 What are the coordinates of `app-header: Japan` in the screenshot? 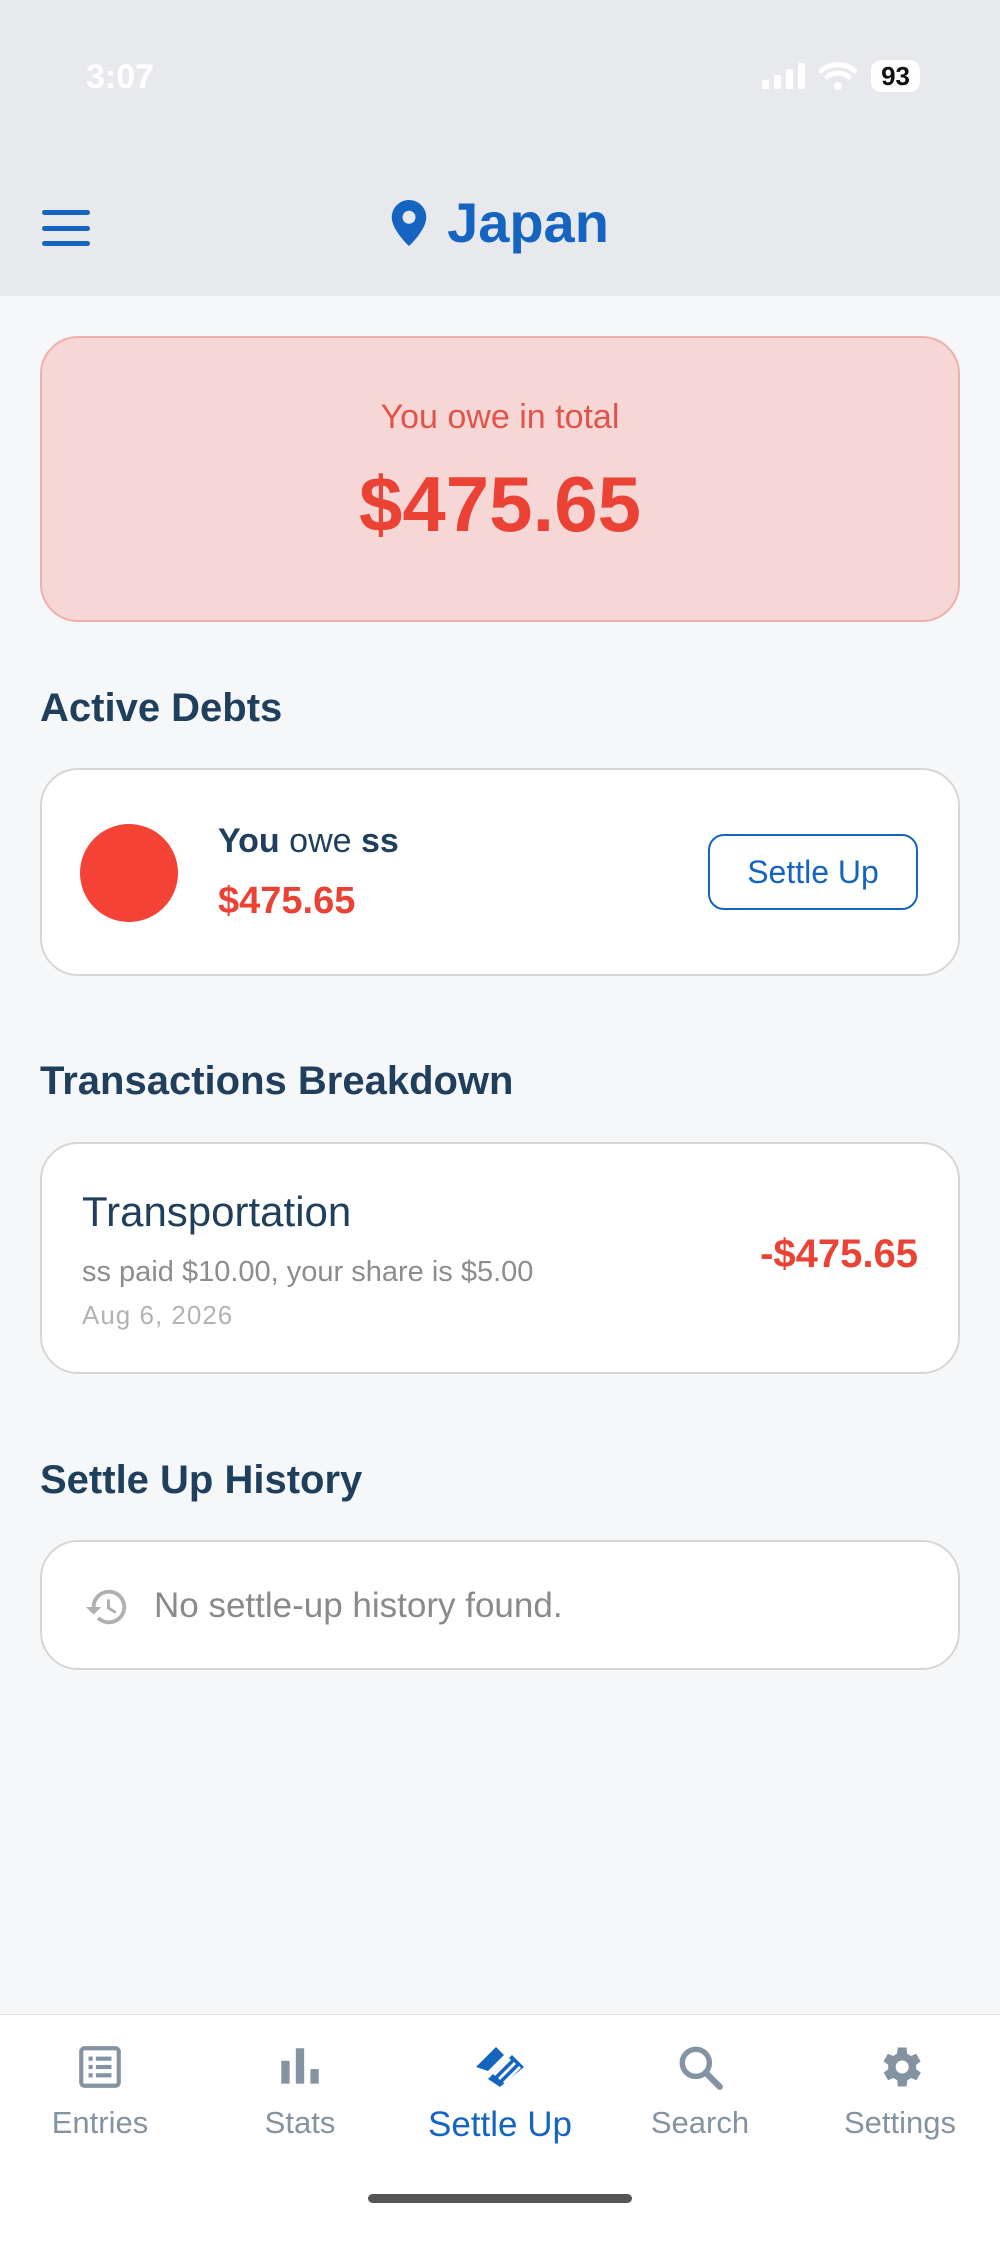 It's located at (500, 228).